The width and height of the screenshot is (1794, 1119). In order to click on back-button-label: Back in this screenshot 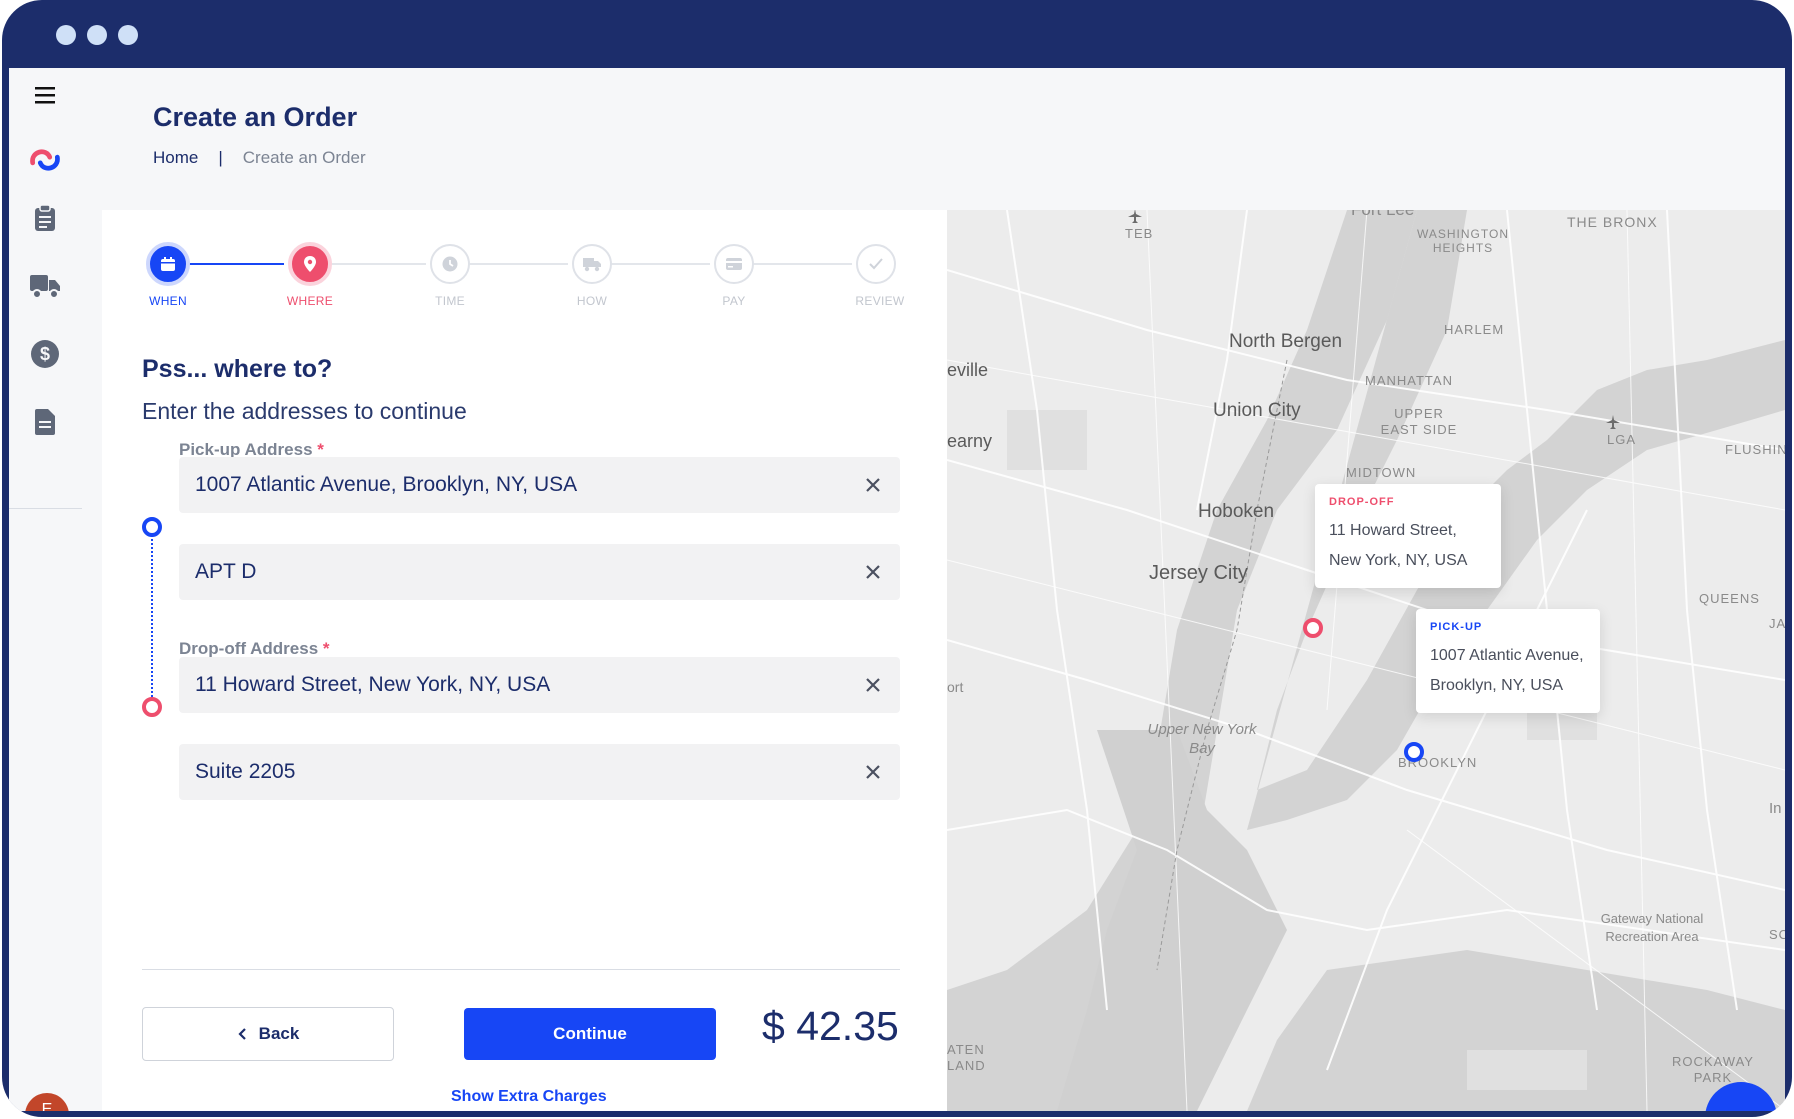, I will do `click(279, 1033)`.